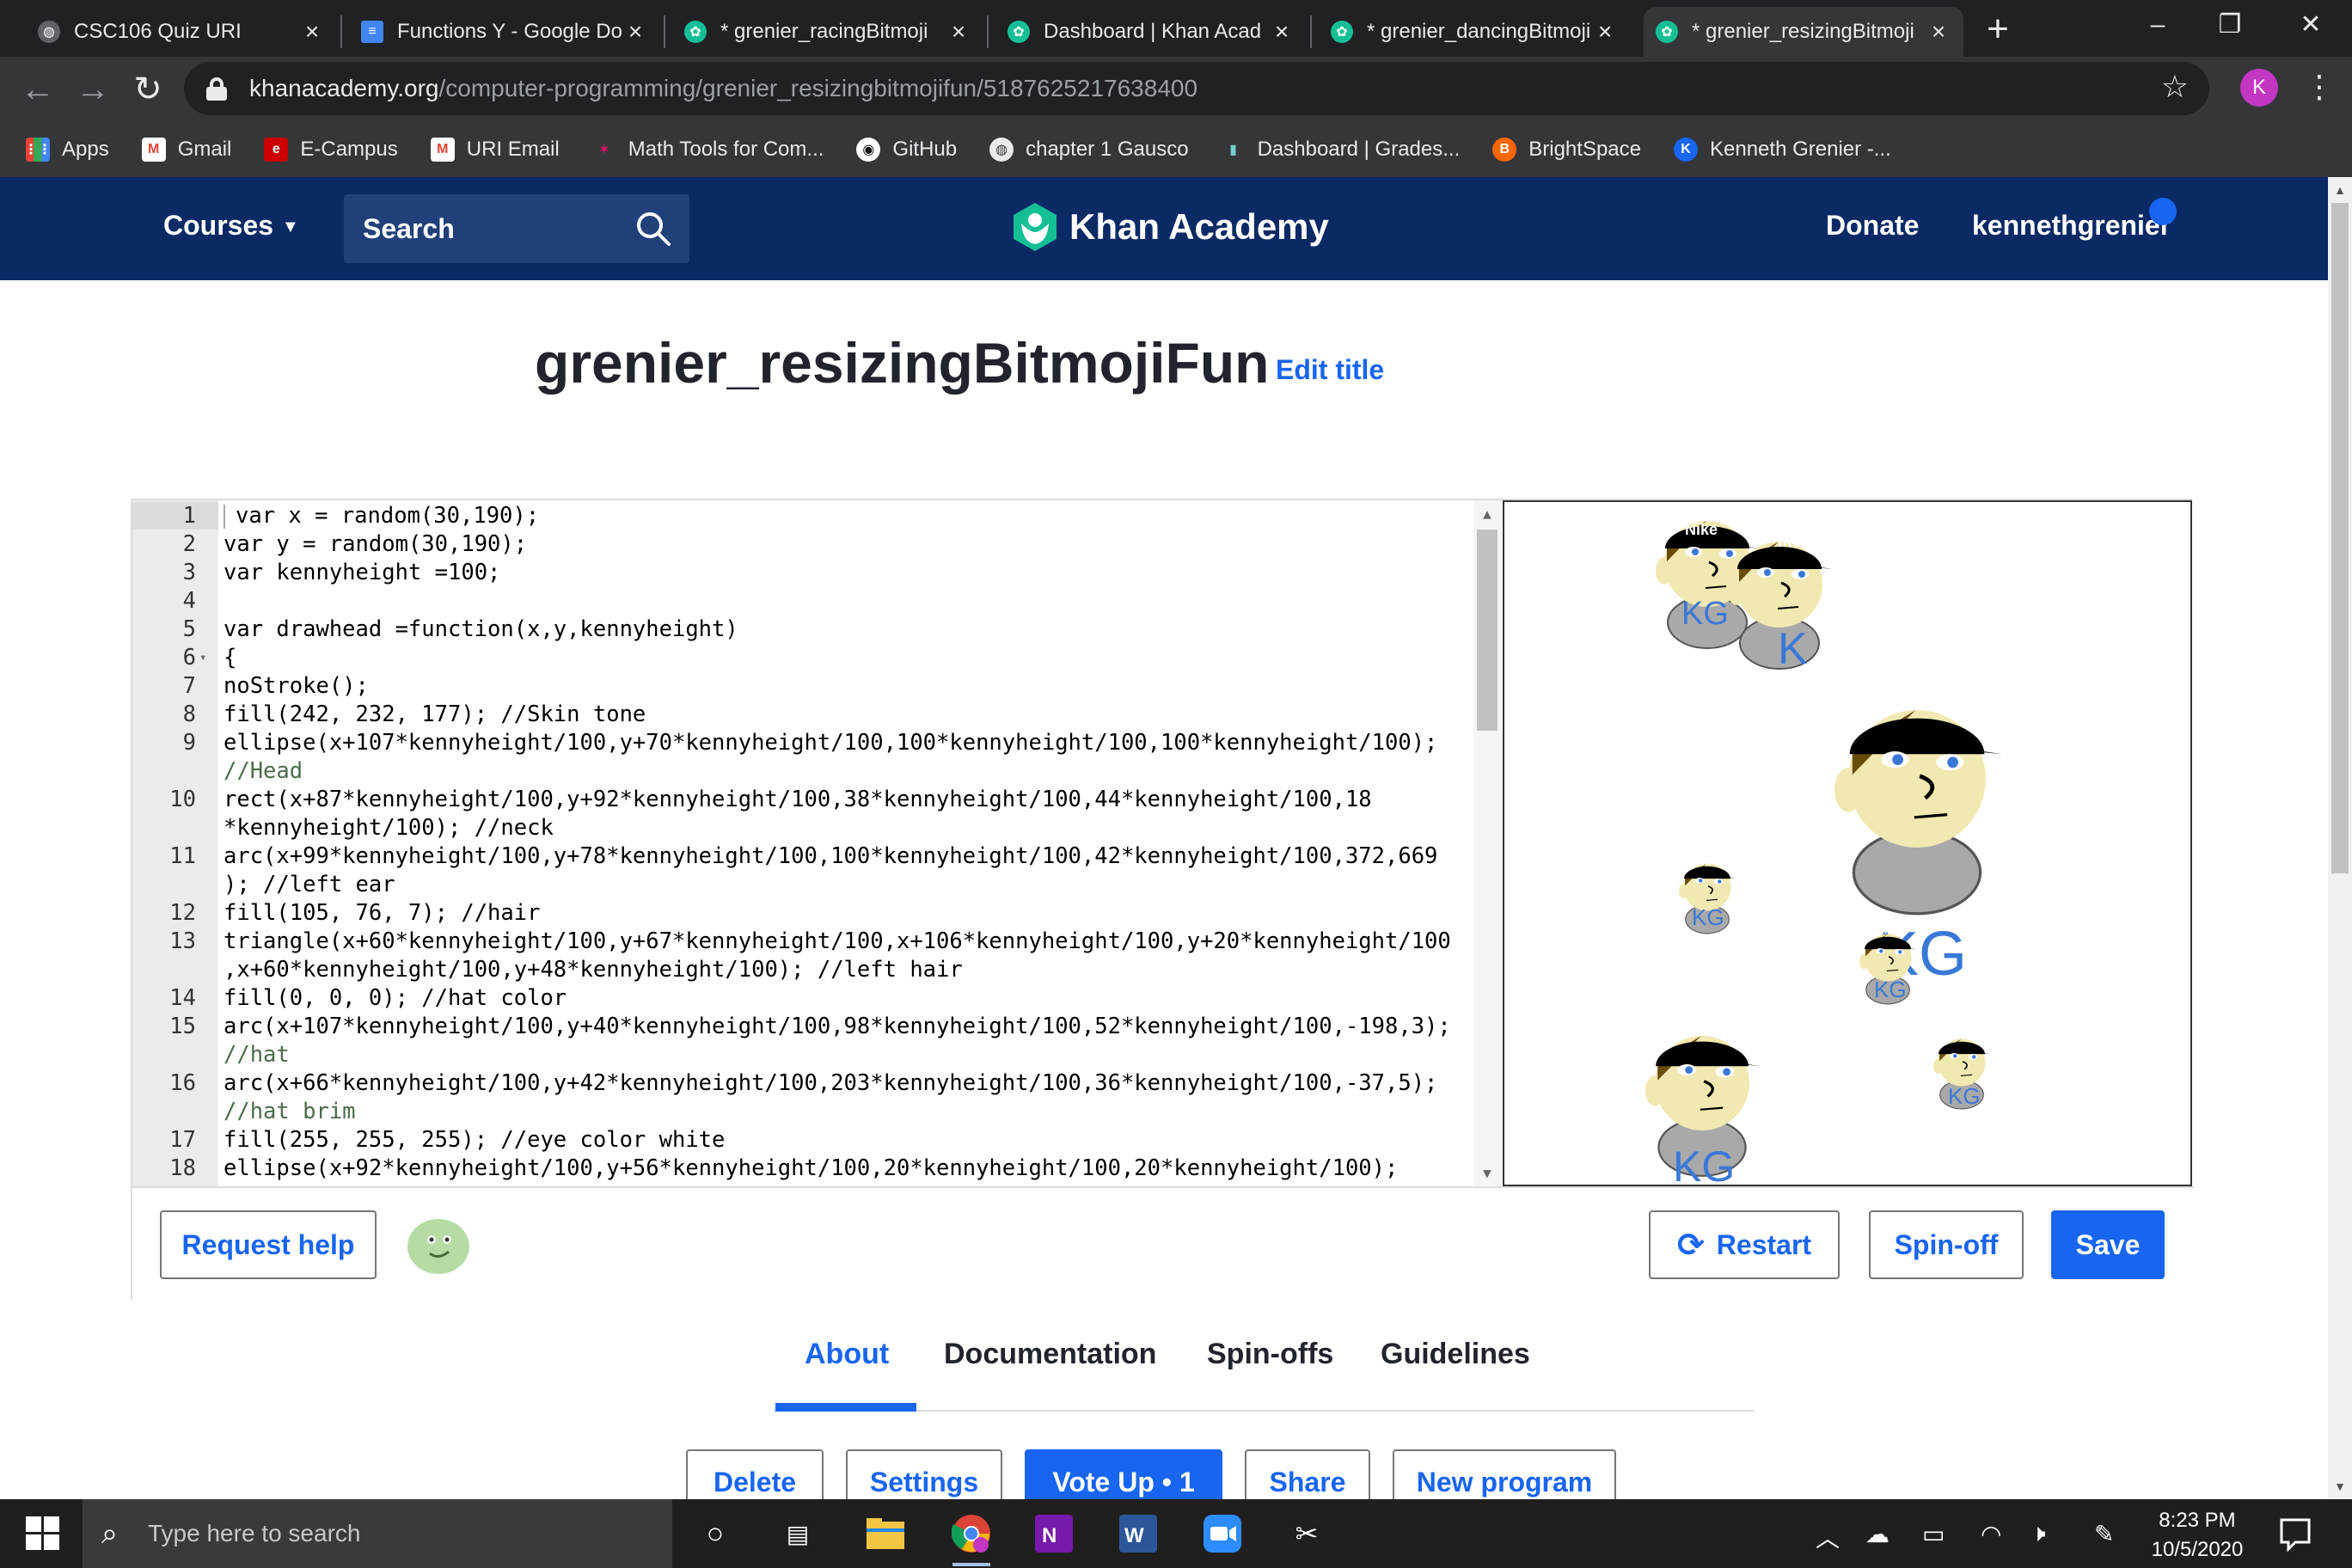  Describe the element at coordinates (1050, 1354) in the screenshot. I see `tab-documentation: Documentation` at that location.